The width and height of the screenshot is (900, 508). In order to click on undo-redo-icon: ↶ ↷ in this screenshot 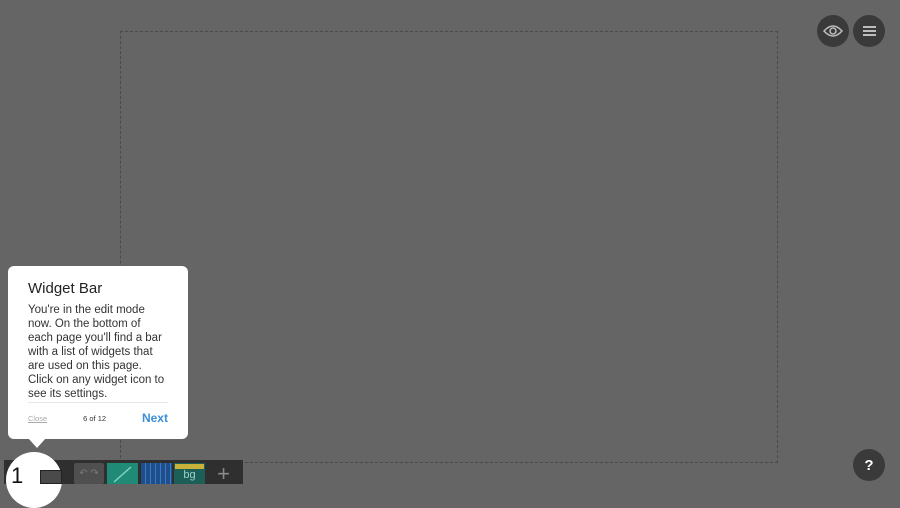, I will do `click(89, 473)`.